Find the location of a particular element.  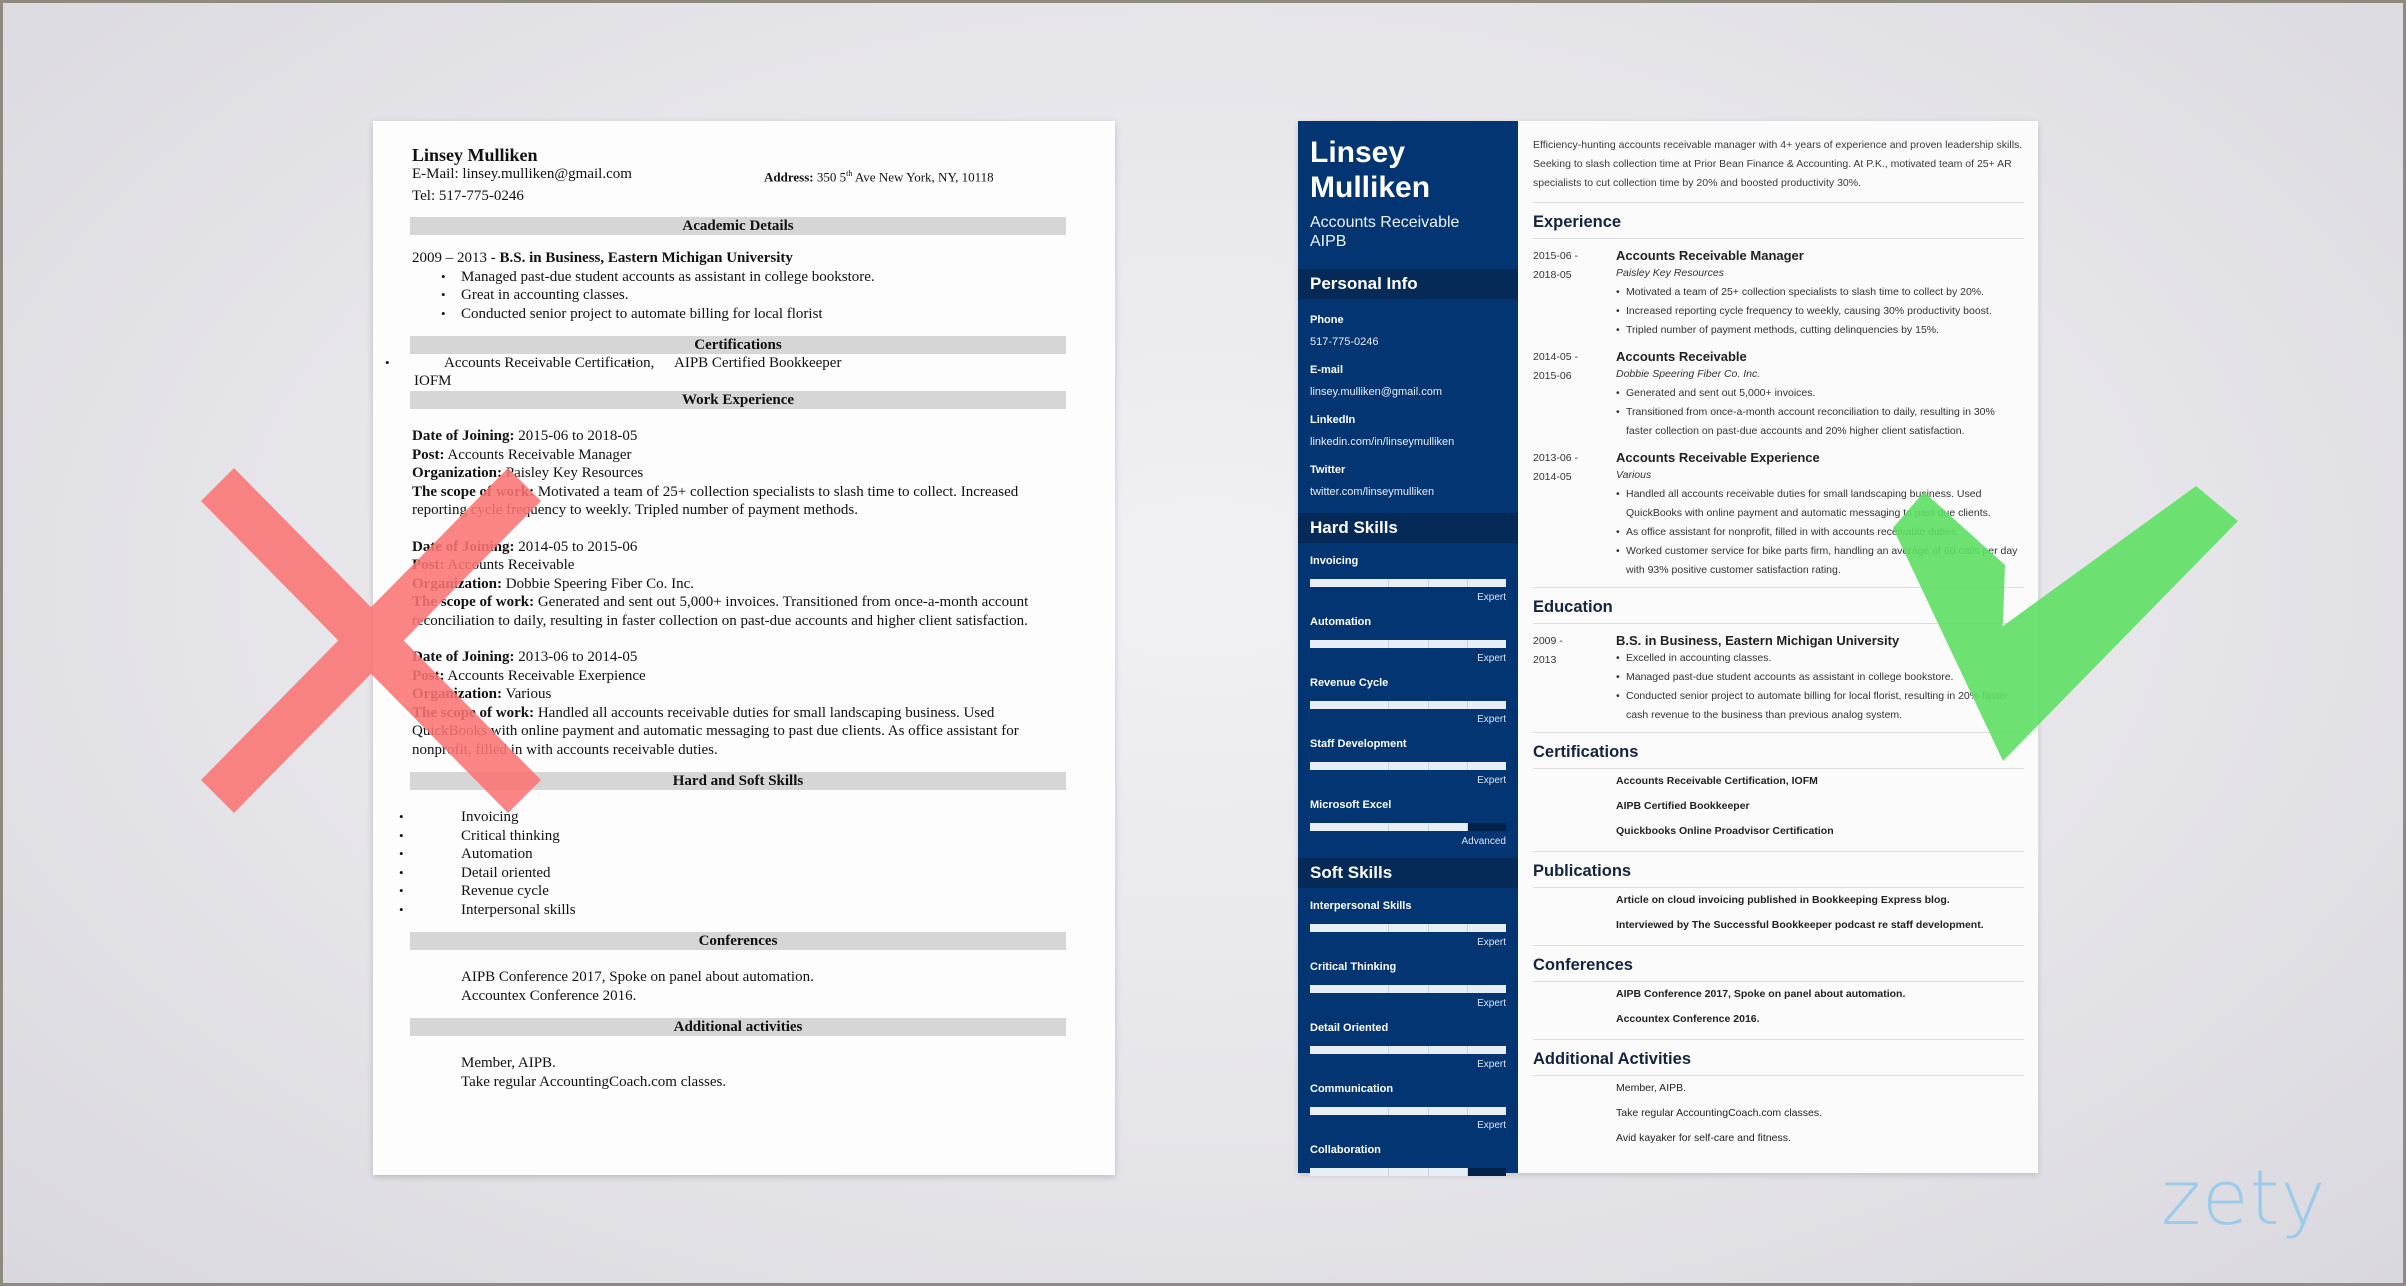

section-heading-publications: Publications is located at coordinates (1778, 869).